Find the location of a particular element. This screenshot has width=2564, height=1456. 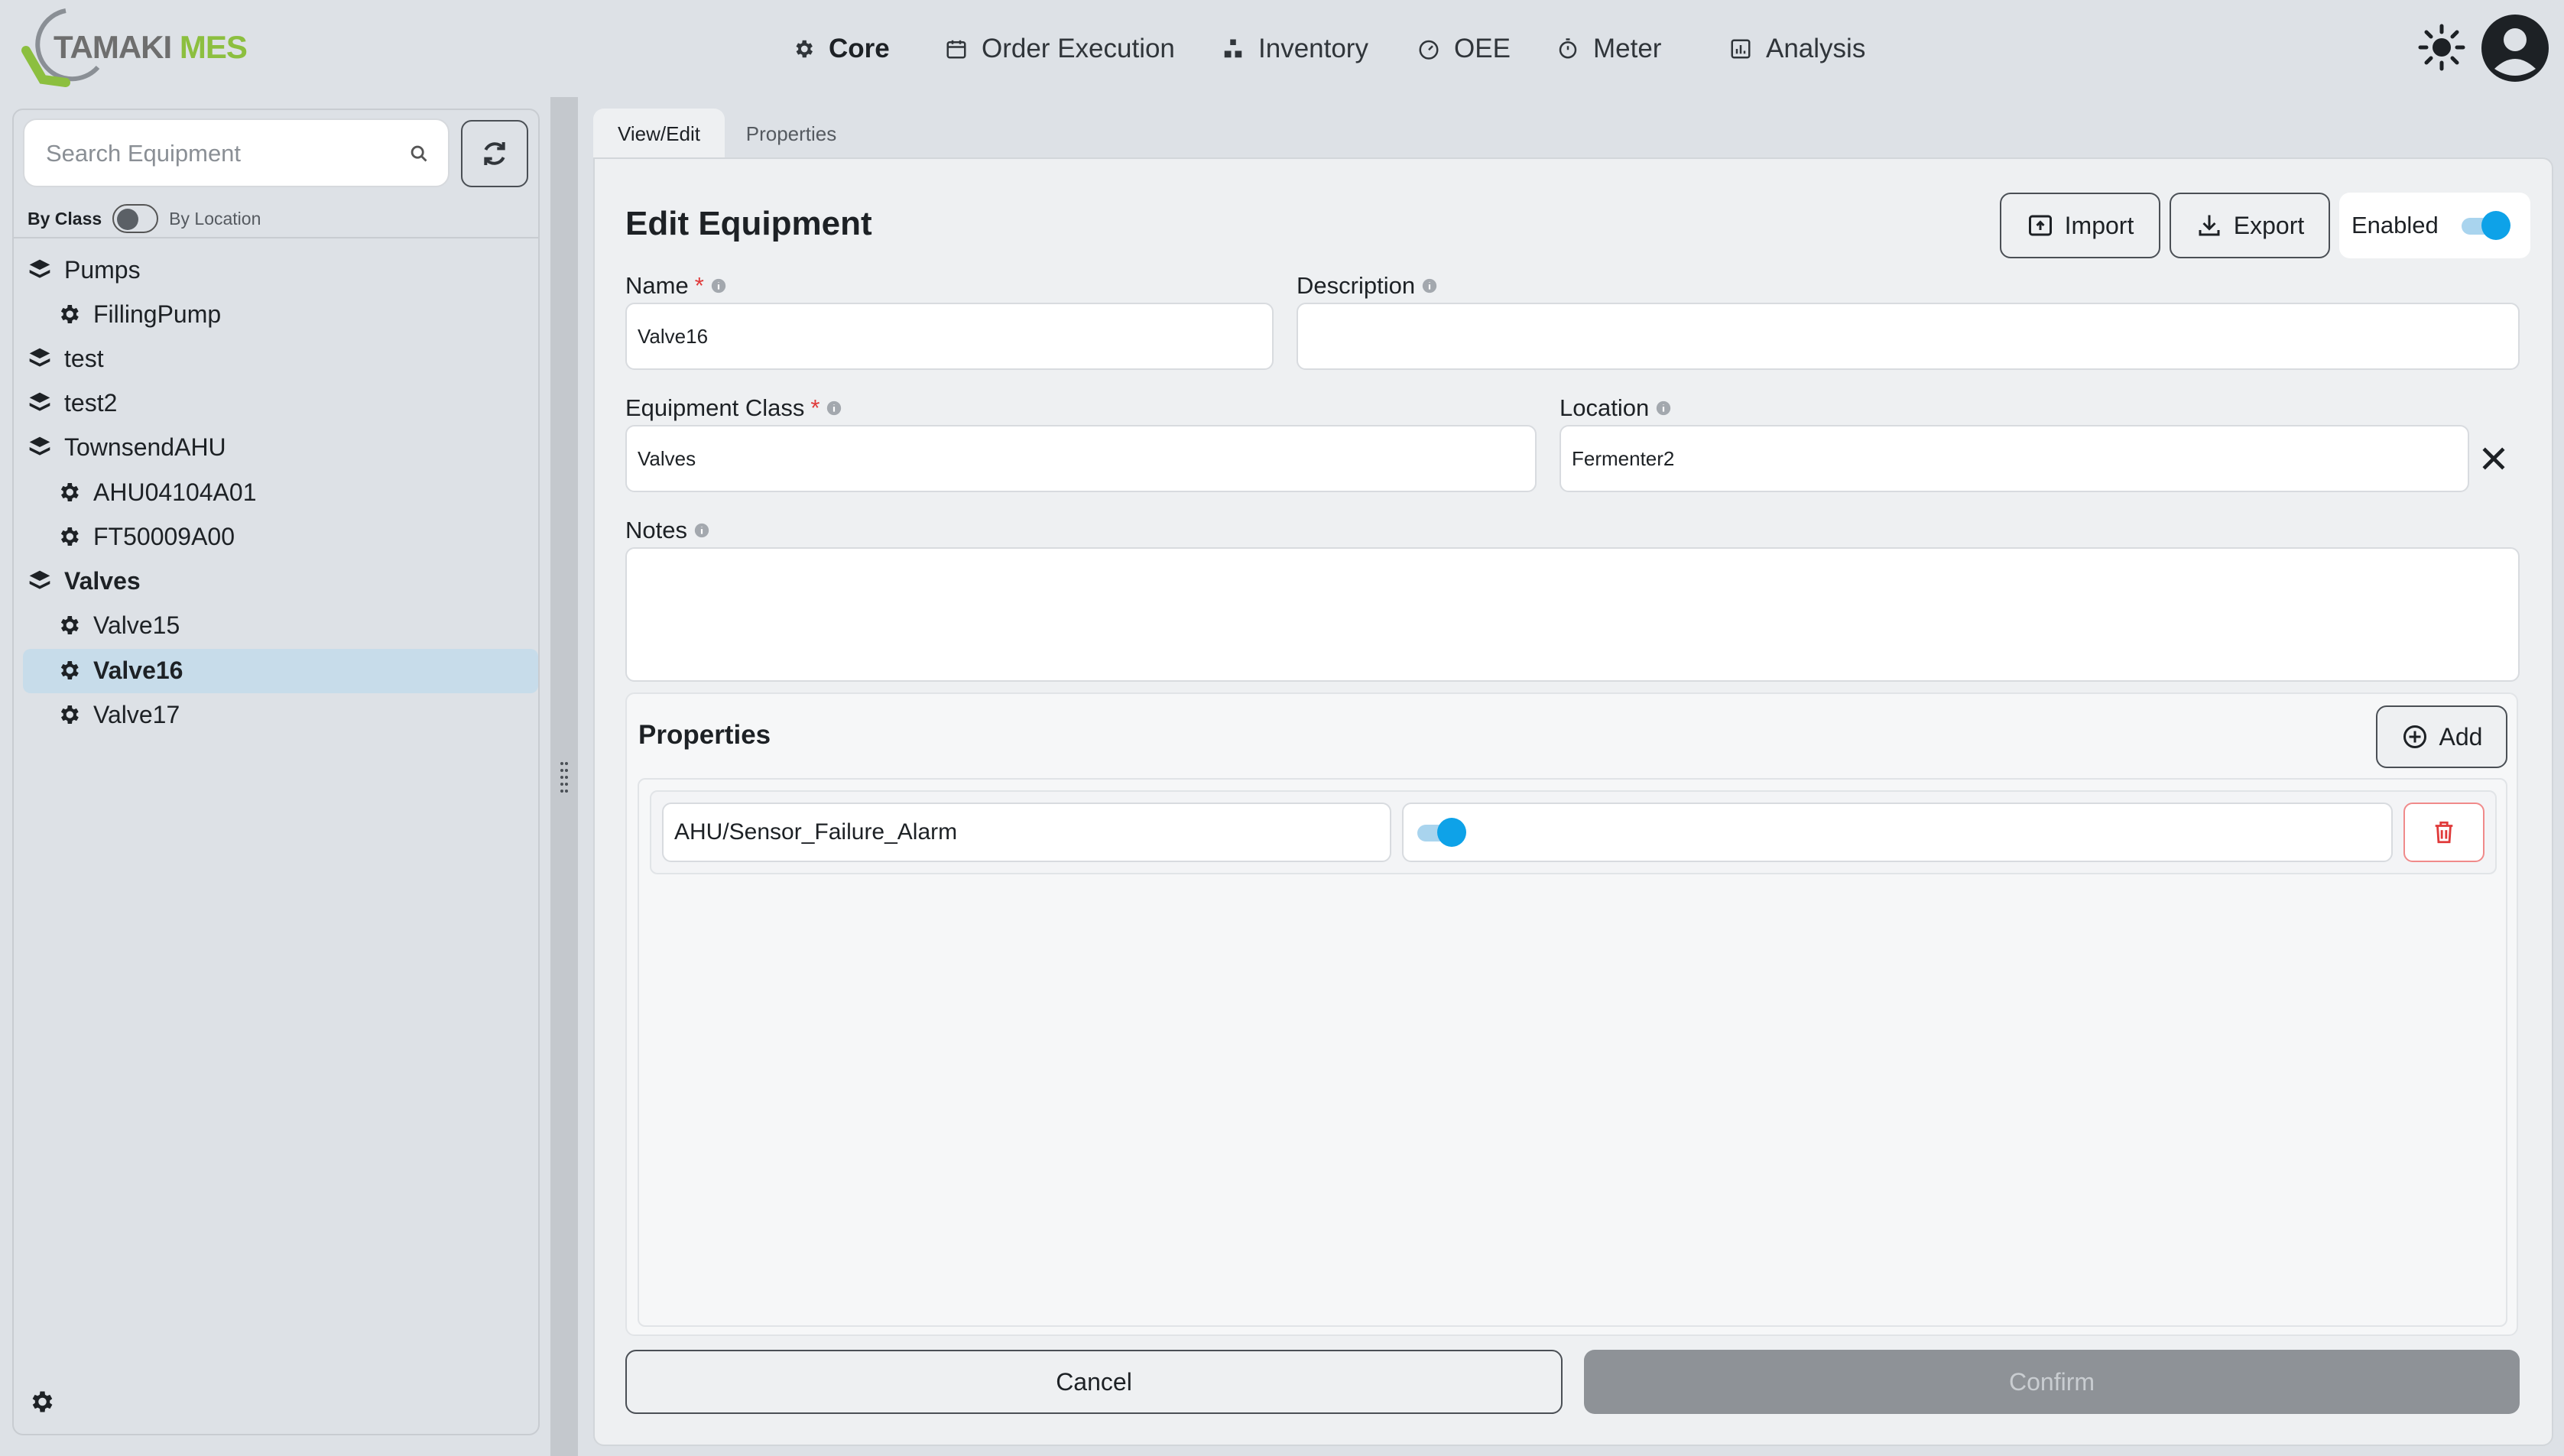

settings-gear-icon is located at coordinates (41, 1401).